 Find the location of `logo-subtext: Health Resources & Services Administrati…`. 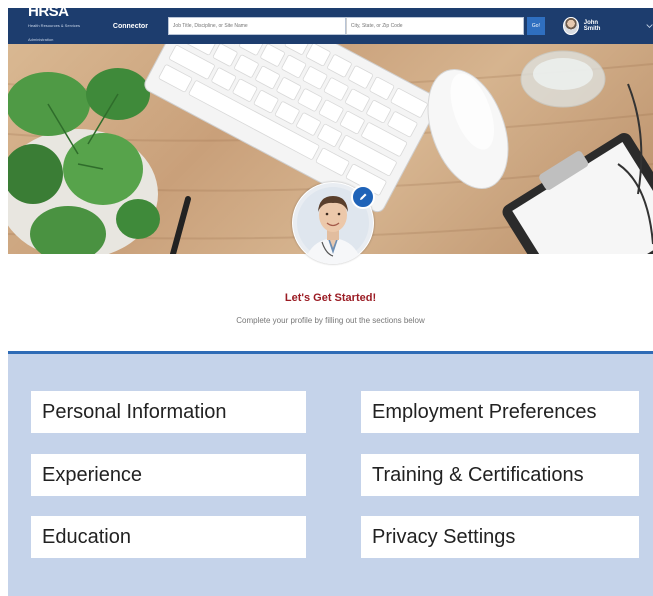

logo-subtext: Health Resources & Services Administrati… is located at coordinates (54, 32).